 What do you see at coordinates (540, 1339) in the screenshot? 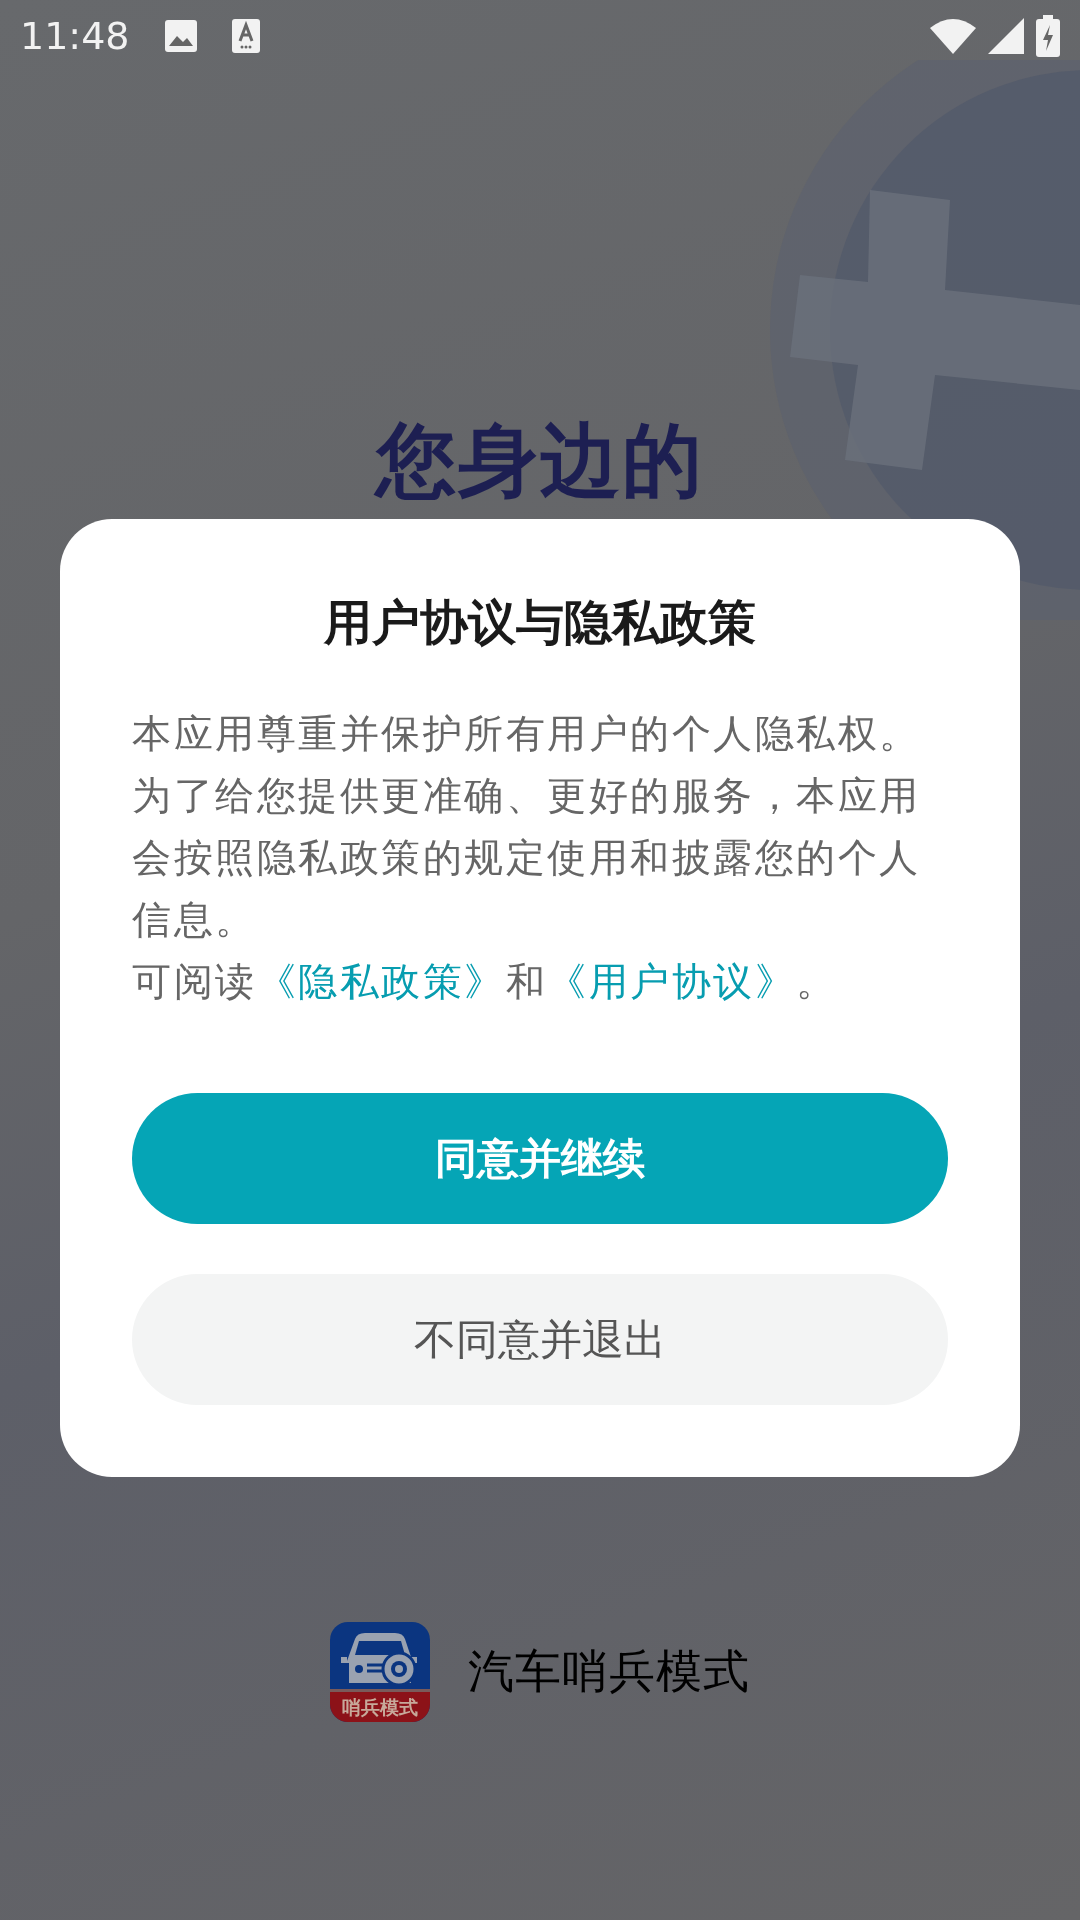
I see `decline-button: 不同意并退出` at bounding box center [540, 1339].